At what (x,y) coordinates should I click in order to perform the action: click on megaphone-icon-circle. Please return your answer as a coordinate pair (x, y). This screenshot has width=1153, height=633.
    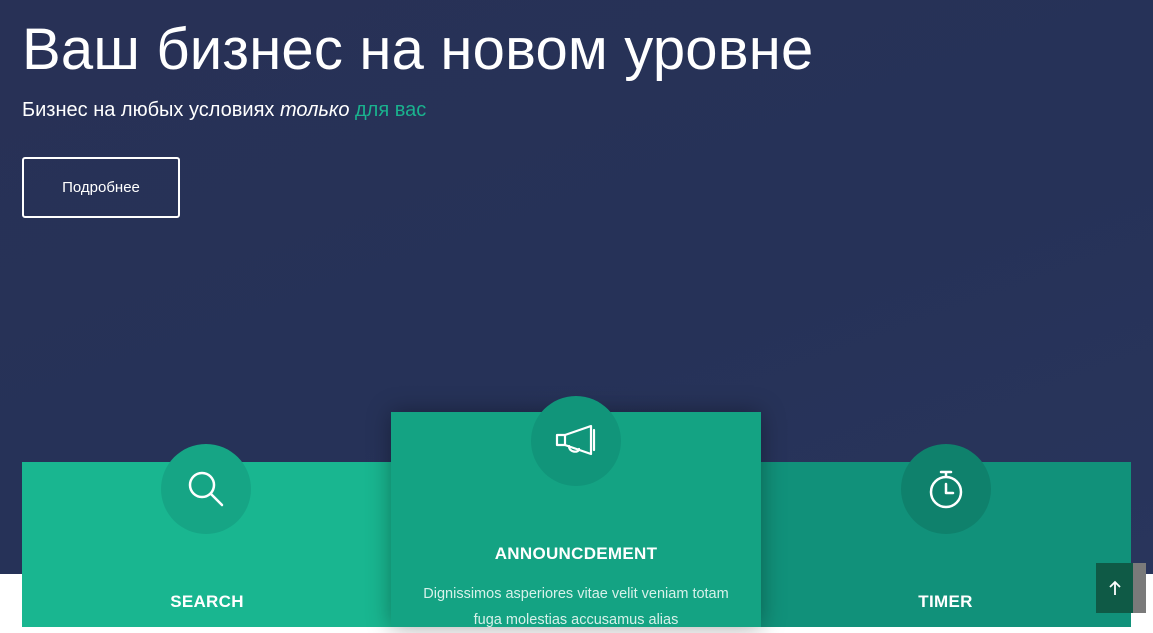
    Looking at the image, I should click on (576, 441).